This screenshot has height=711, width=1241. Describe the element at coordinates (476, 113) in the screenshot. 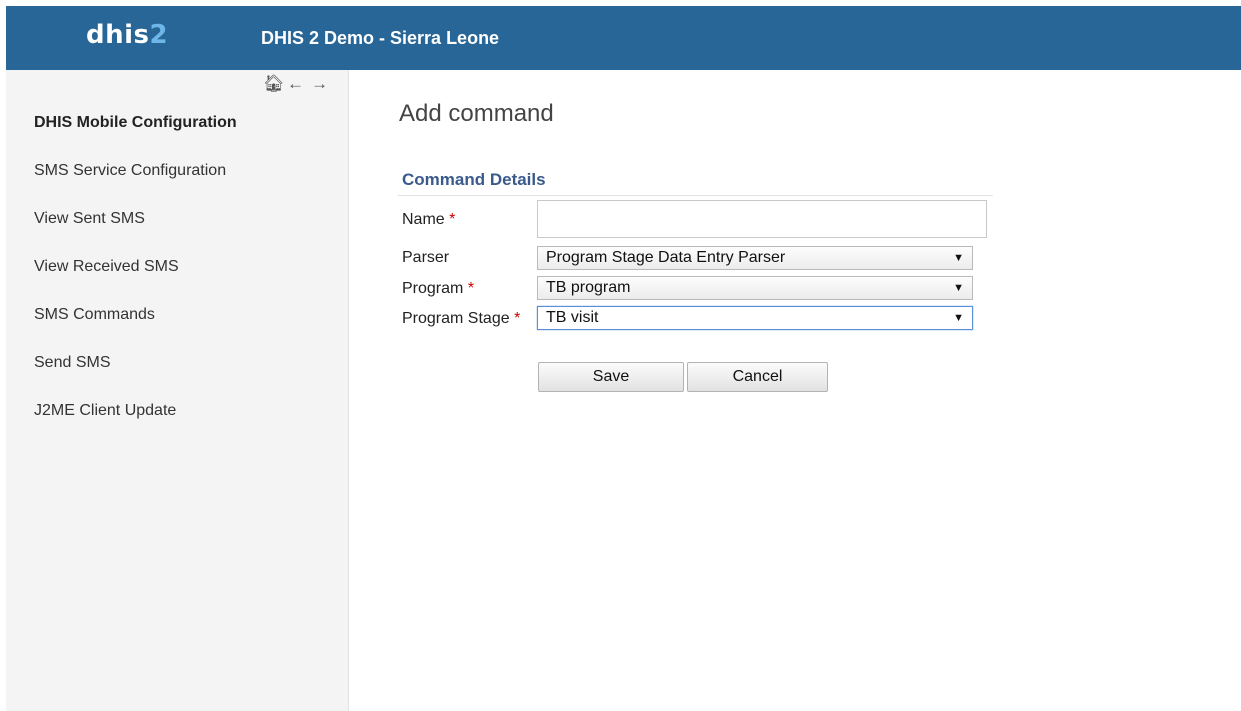

I see `page-title: Add command` at that location.